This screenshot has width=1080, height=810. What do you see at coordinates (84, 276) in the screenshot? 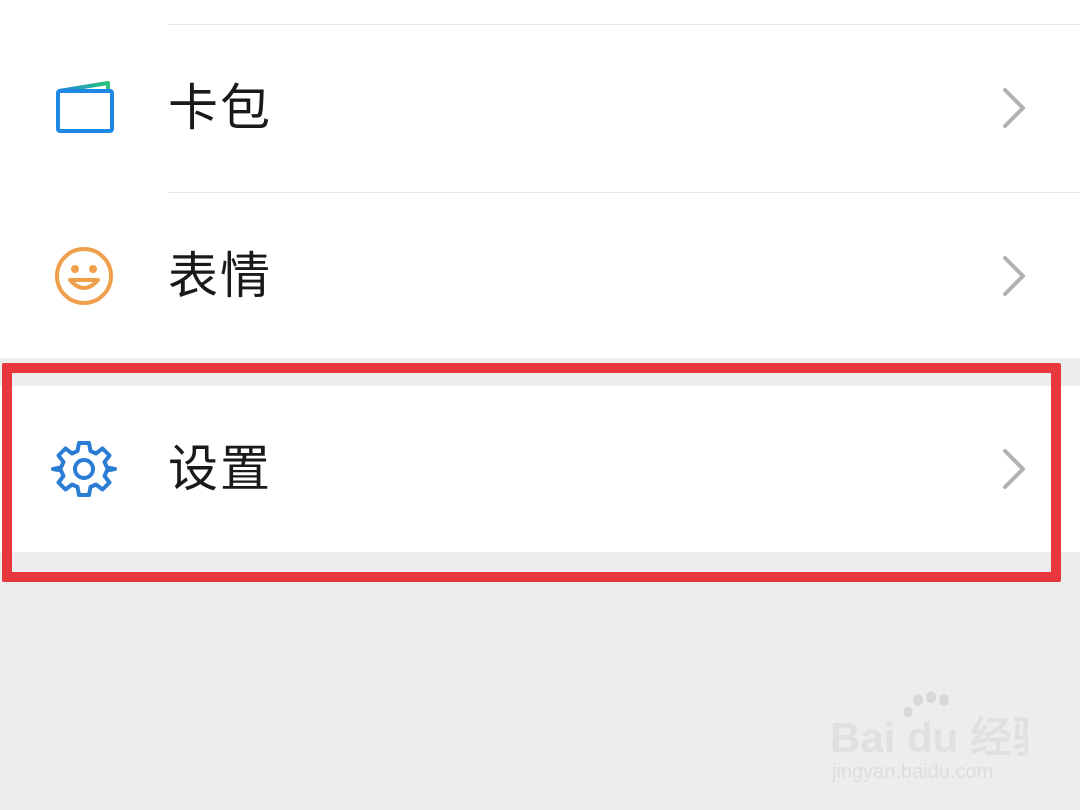
I see `smiley-face-icon` at bounding box center [84, 276].